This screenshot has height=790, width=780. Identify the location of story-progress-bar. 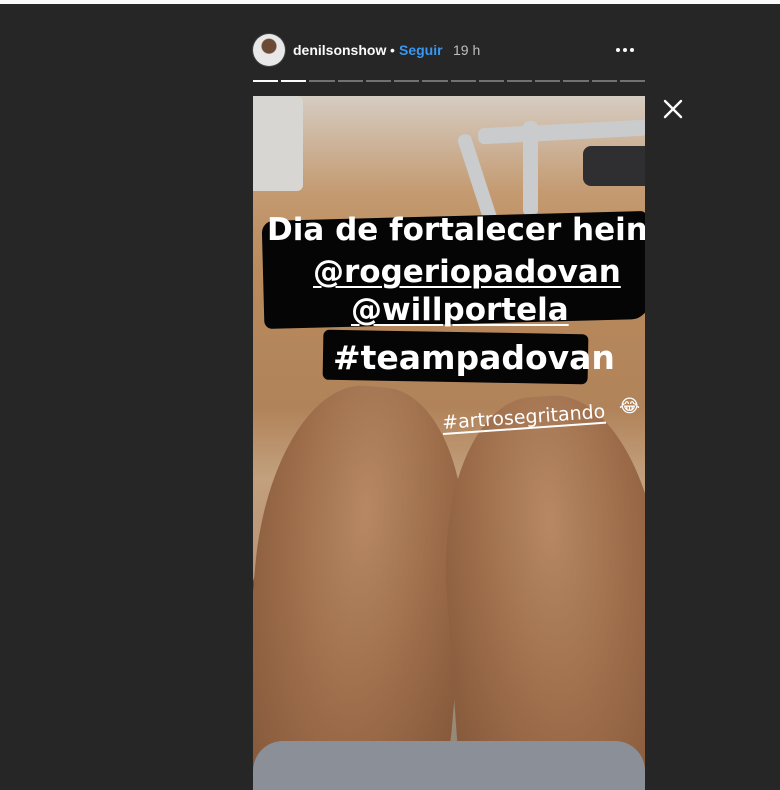
(449, 81).